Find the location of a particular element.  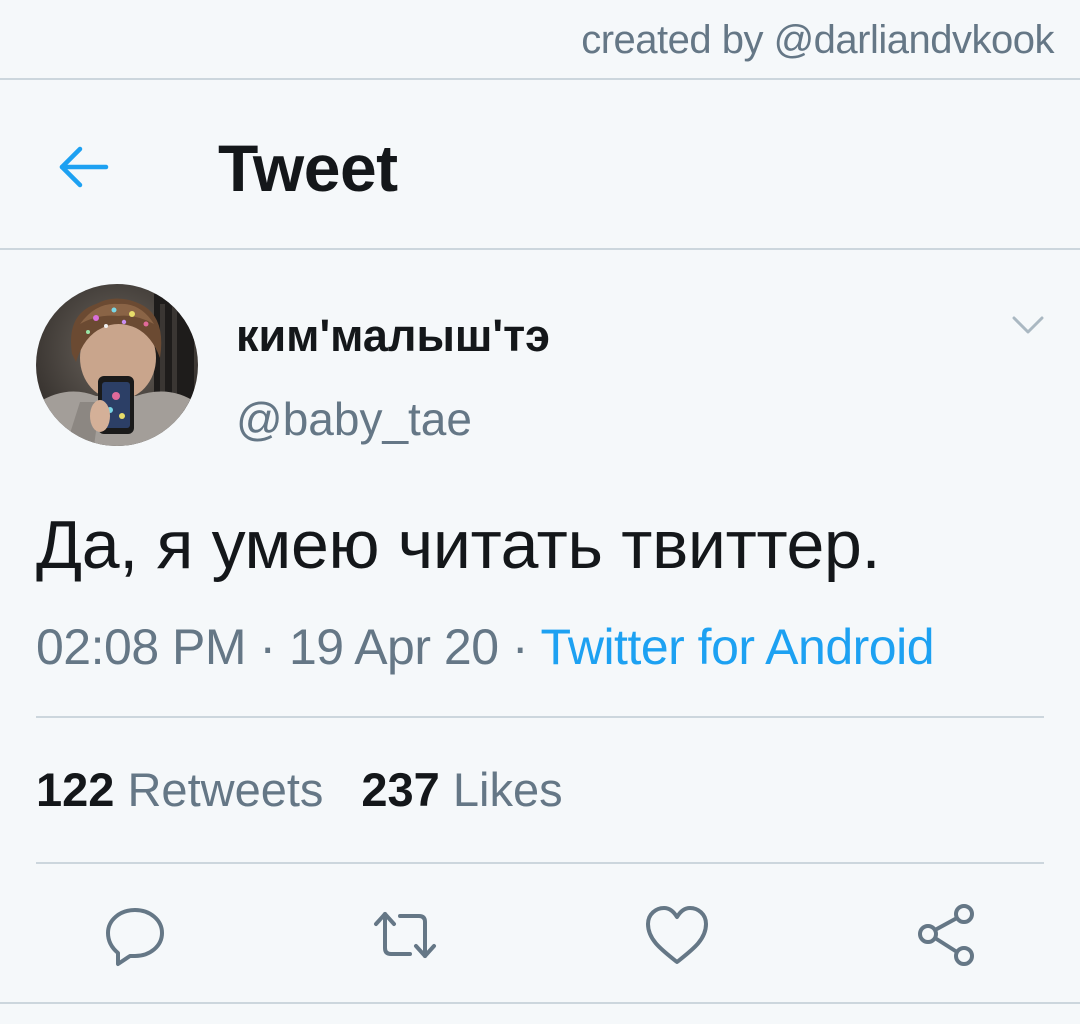

retweets-label: Retweets is located at coordinates (225, 789).